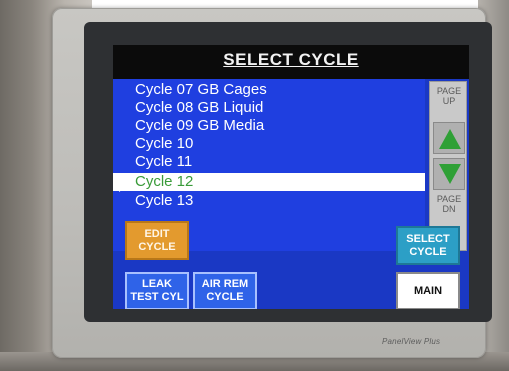 The height and width of the screenshot is (371, 509). I want to click on title-bar: SELECT CYCLE, so click(291, 62).